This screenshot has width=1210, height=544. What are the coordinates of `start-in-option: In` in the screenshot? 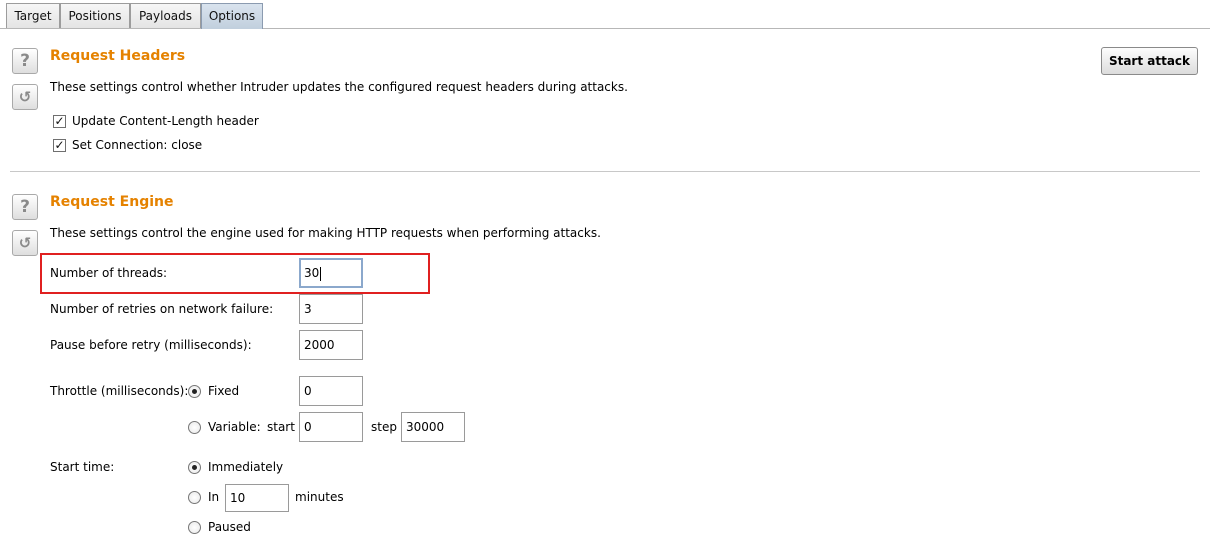 It's located at (203, 497).